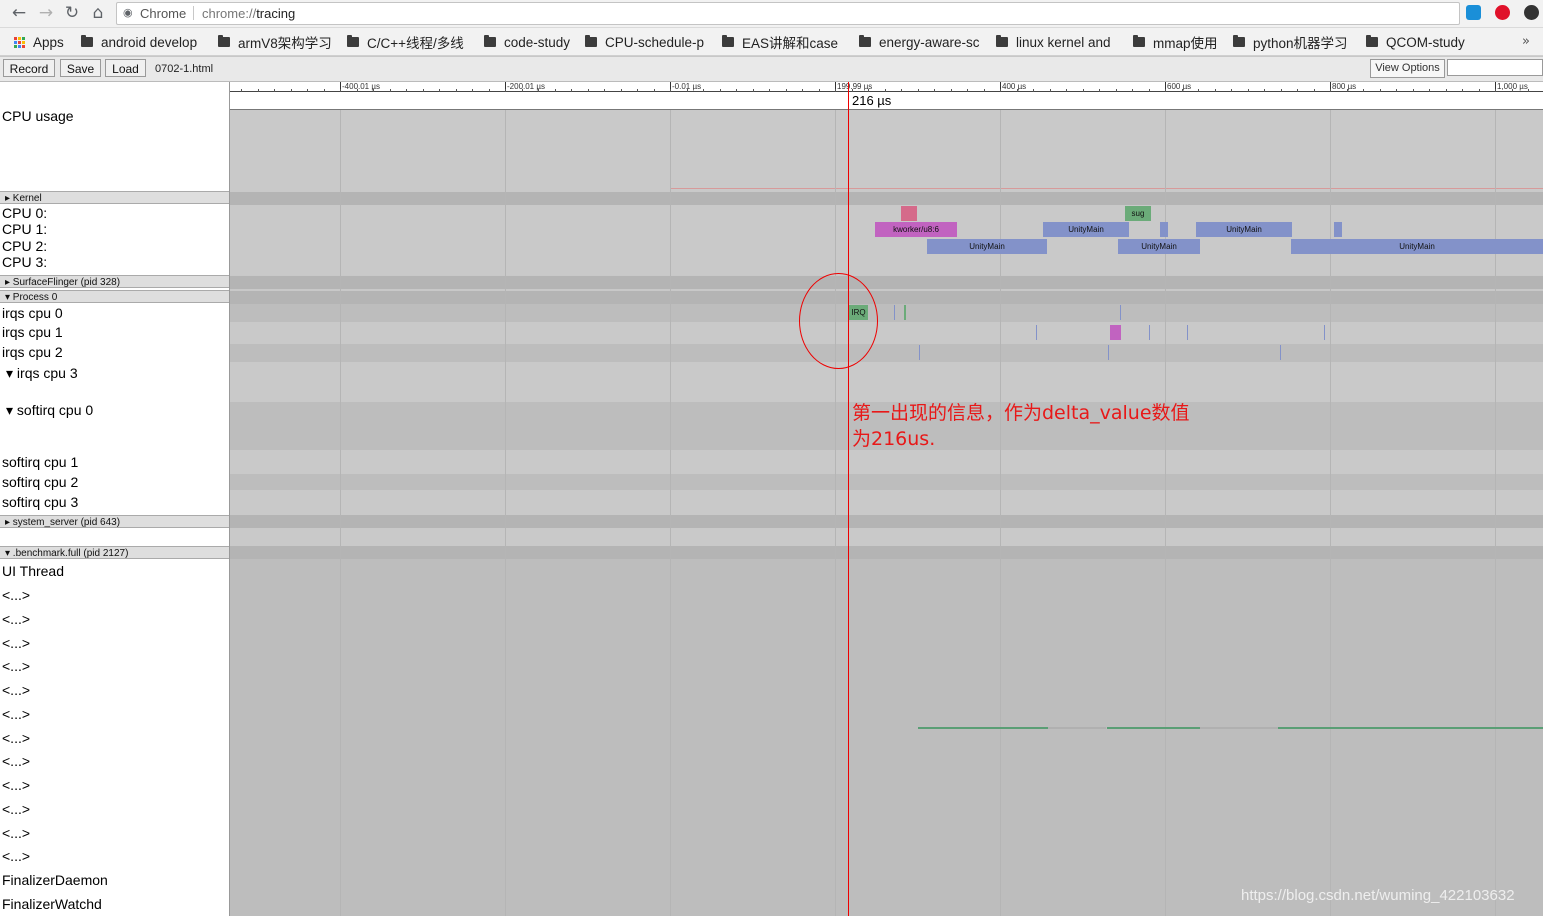 The width and height of the screenshot is (1543, 916). I want to click on bookmark-folder: code-study, so click(527, 42).